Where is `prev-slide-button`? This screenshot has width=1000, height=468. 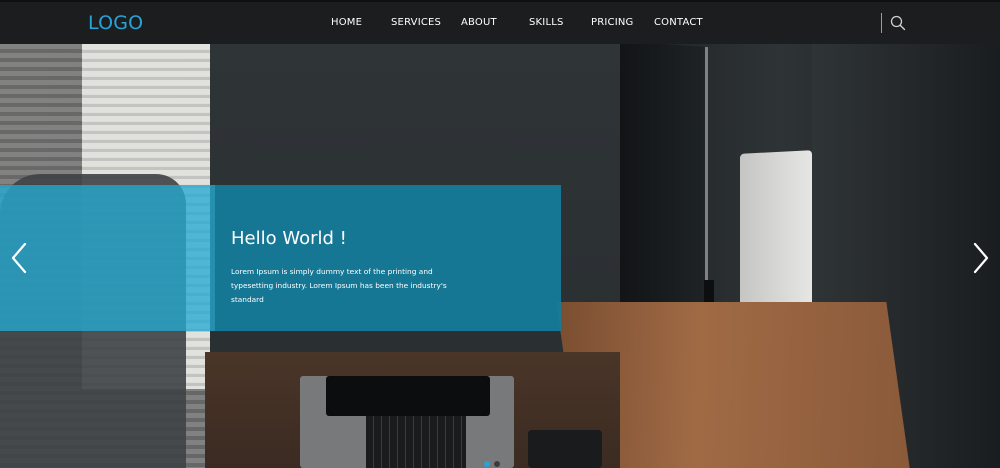
prev-slide-button is located at coordinates (19, 258).